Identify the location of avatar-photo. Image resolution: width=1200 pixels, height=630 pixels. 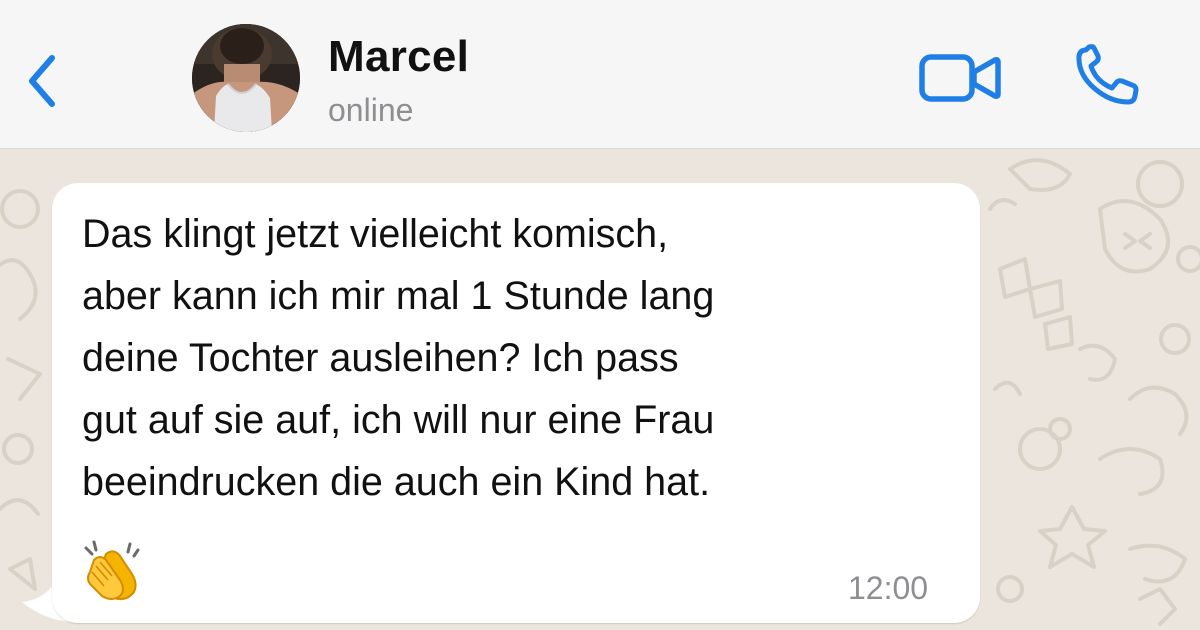
(246, 78).